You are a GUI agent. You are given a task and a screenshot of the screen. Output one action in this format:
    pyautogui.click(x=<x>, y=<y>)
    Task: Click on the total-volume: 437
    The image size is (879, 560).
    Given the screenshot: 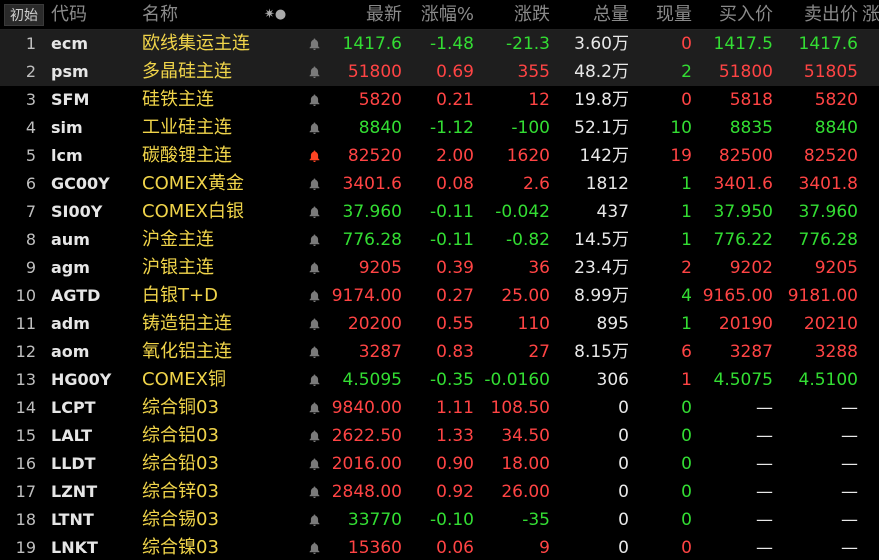 What is the action you would take?
    pyautogui.click(x=612, y=212)
    